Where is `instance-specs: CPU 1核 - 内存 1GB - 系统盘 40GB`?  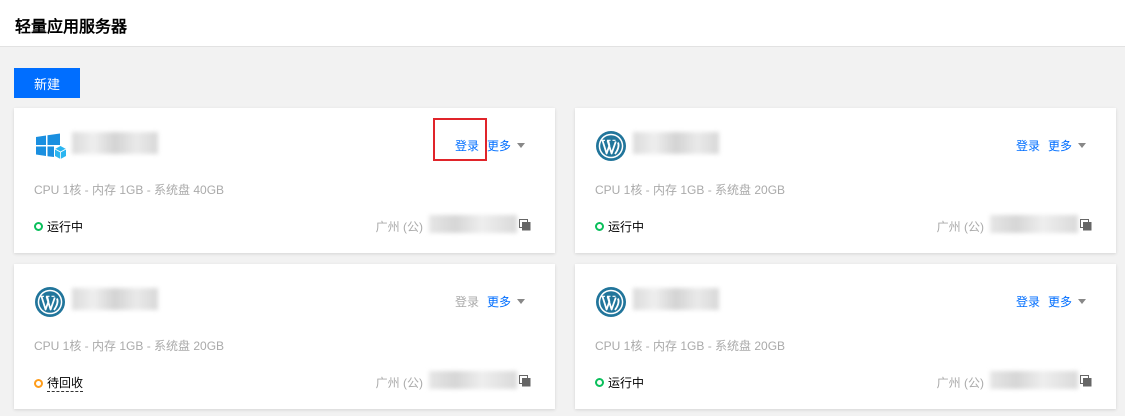
instance-specs: CPU 1核 - 内存 1GB - 系统盘 40GB is located at coordinates (129, 190).